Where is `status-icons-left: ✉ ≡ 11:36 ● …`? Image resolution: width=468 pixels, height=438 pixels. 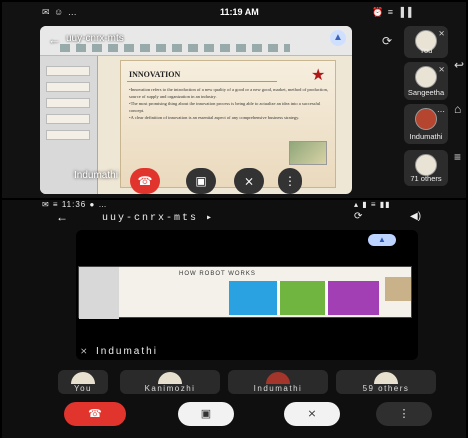
status-icons-left: ✉ ≡ 11:36 ● … is located at coordinates (75, 204).